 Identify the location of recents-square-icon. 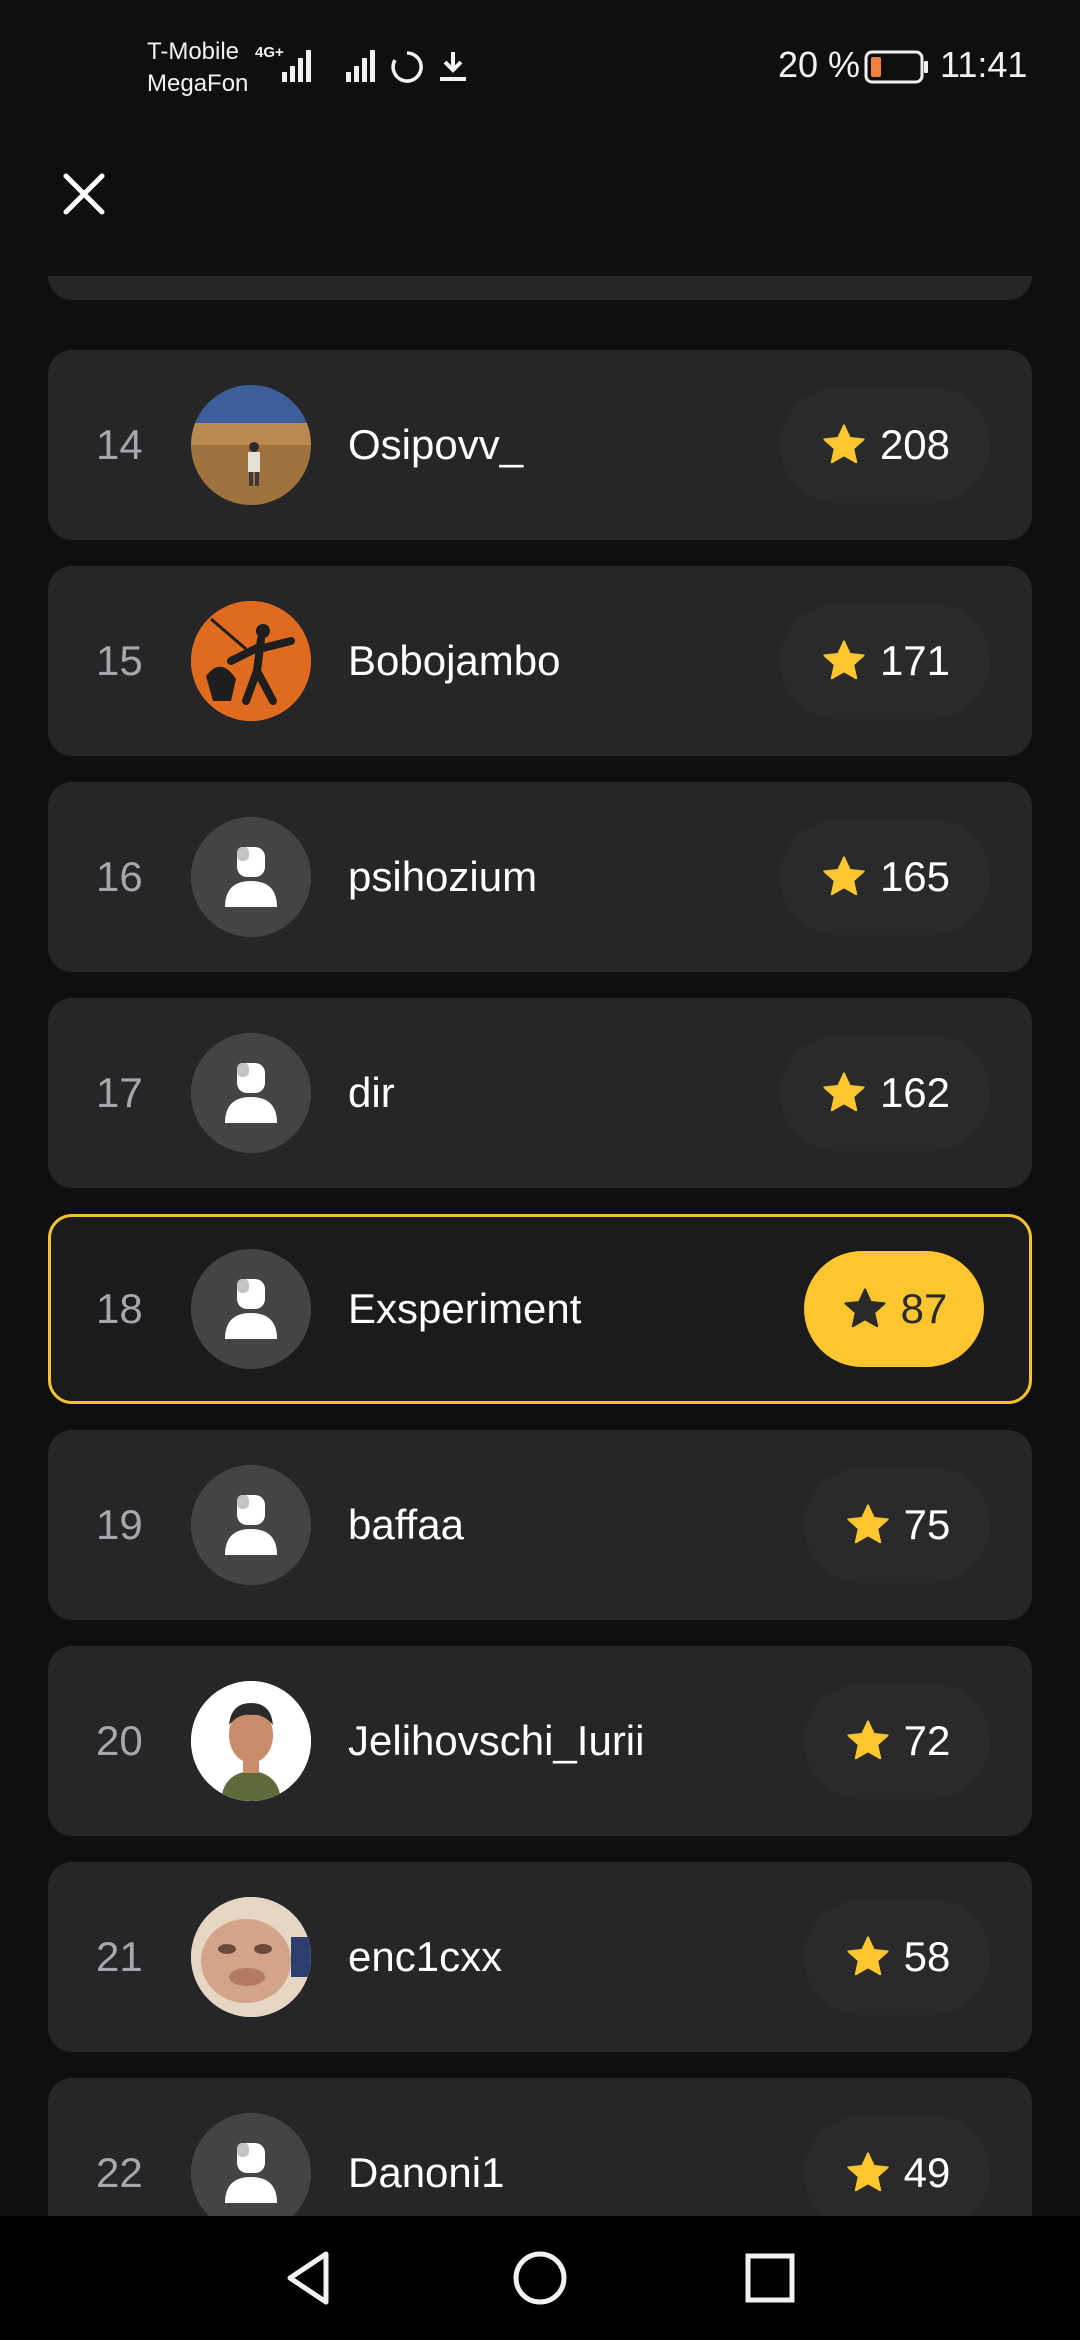
(770, 2278).